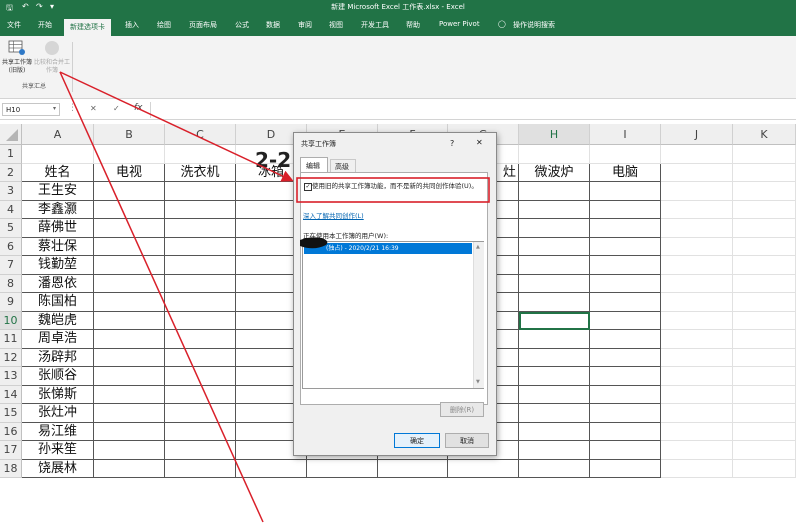 The width and height of the screenshot is (796, 527). Describe the element at coordinates (93, 108) in the screenshot. I see `cancel-formula-icon: ✕` at that location.